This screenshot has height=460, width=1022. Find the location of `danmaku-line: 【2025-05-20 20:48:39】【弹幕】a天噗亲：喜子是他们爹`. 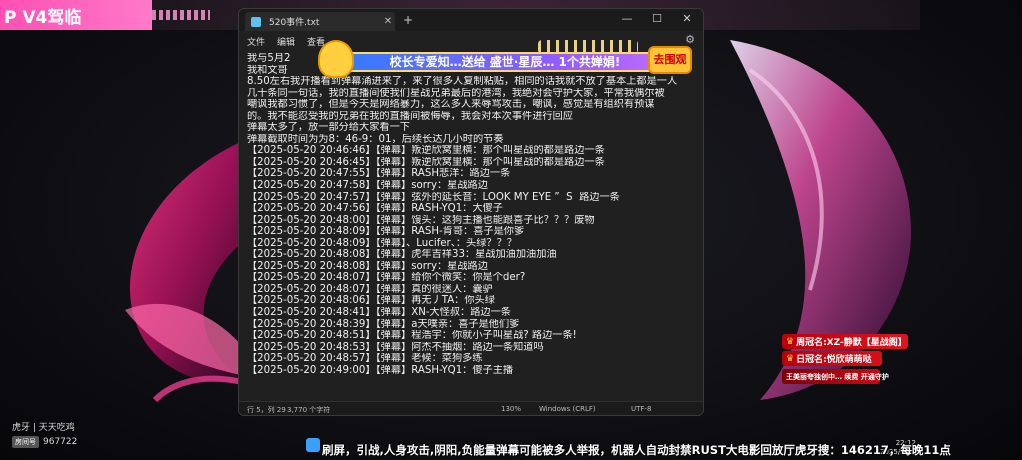

danmaku-line: 【2025-05-20 20:48:39】【弹幕】a天噗亲：喜子是他们爹 is located at coordinates (383, 324).